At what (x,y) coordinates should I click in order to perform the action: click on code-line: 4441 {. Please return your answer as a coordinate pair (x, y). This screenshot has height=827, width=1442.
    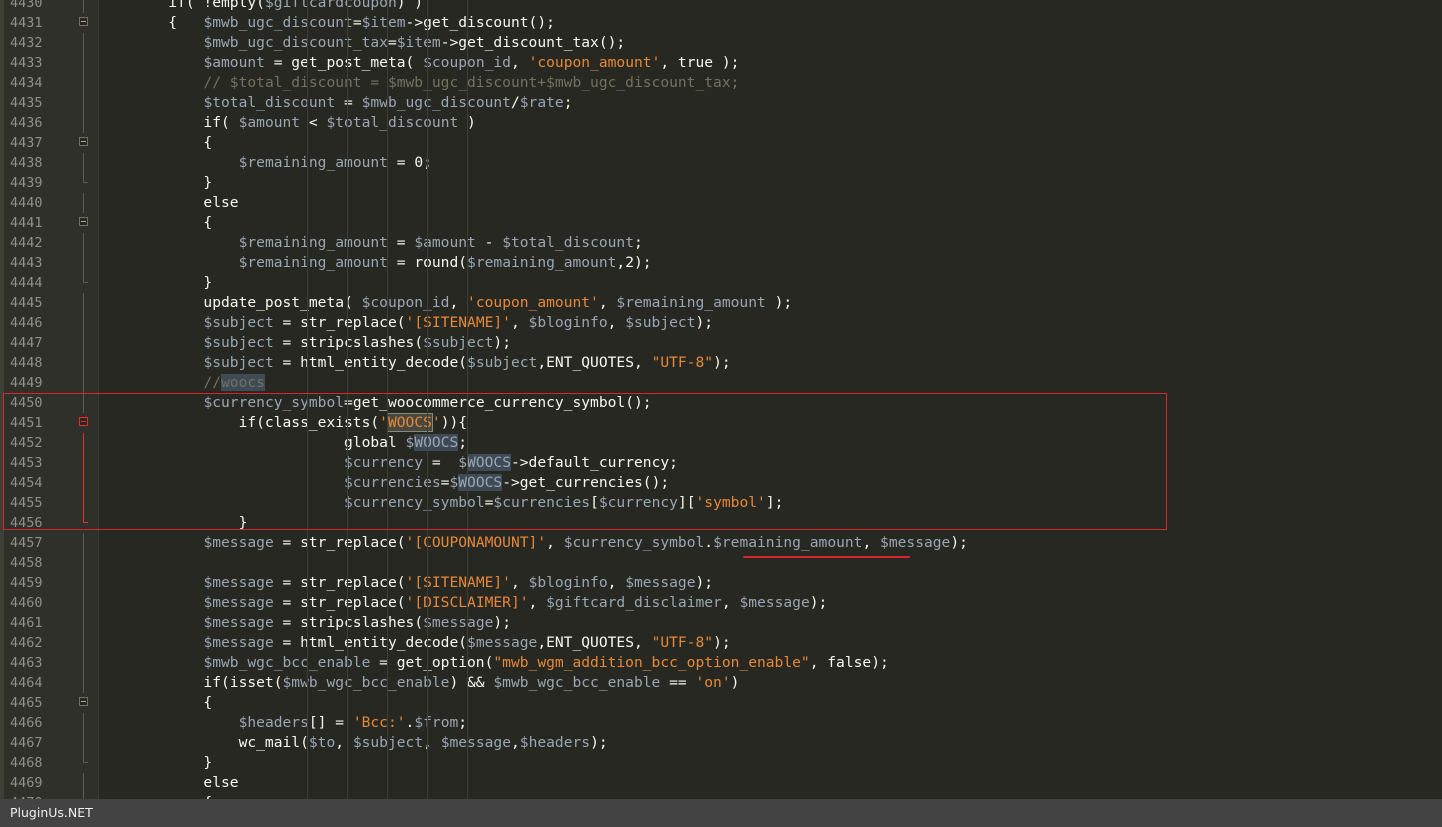
    Looking at the image, I should click on (721, 223).